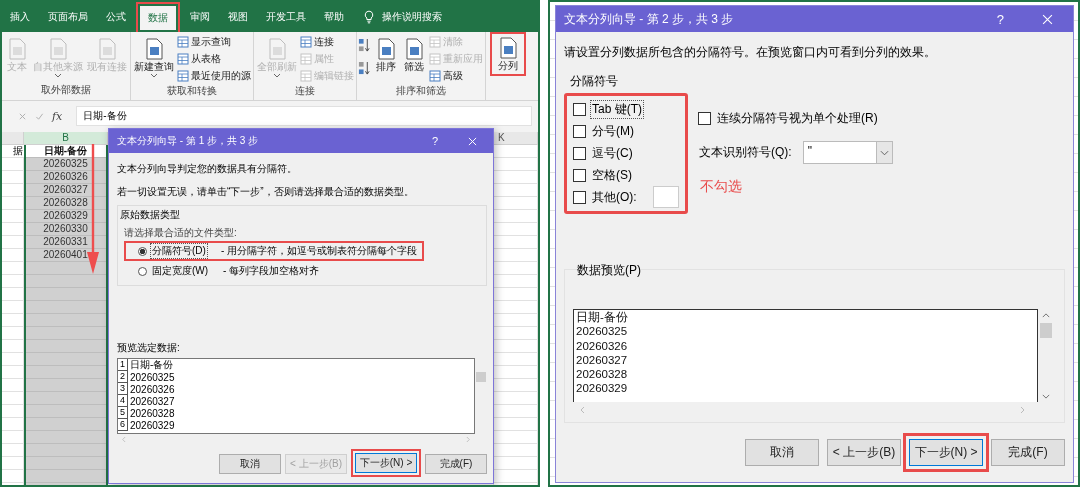 Image resolution: width=1080 pixels, height=487 pixels. What do you see at coordinates (649, 19) in the screenshot?
I see `dialog-title: 文本分列向导 - 第 2 步，共 3 步` at bounding box center [649, 19].